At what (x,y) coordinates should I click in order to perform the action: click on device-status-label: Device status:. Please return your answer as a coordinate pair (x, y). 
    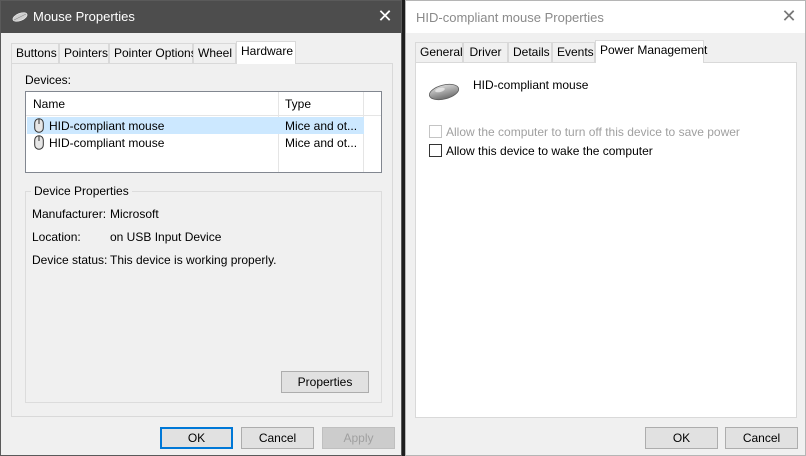
    Looking at the image, I should click on (70, 260).